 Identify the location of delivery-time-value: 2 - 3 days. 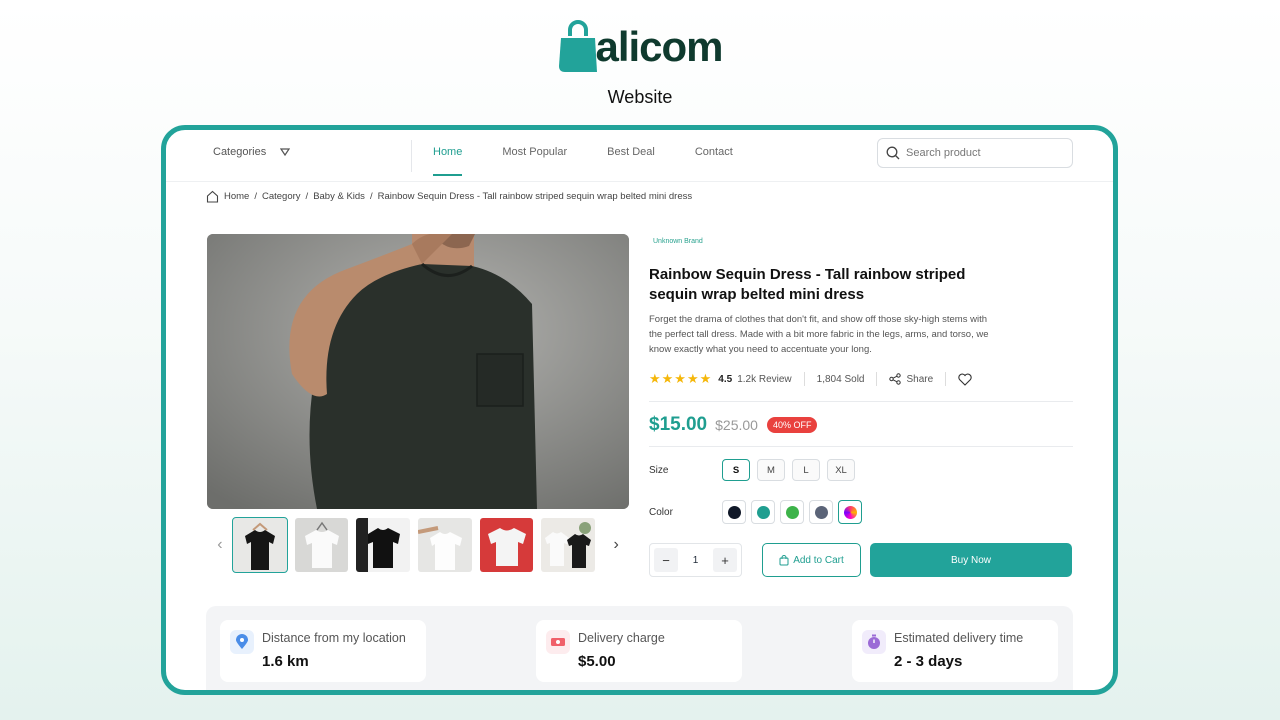
(928, 661).